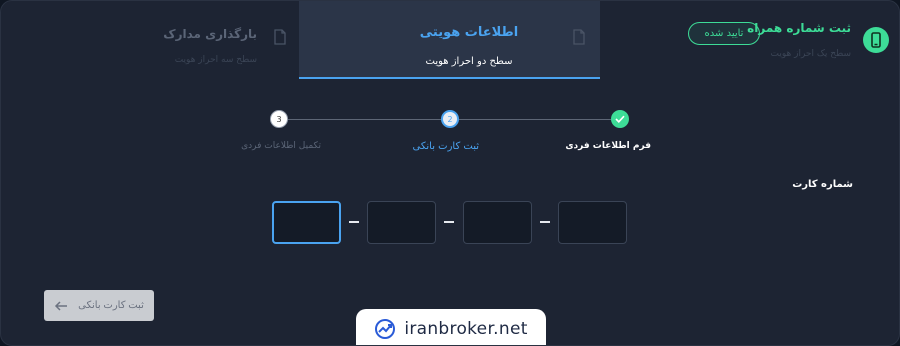 The height and width of the screenshot is (346, 900). I want to click on step-complete-indicator, so click(620, 119).